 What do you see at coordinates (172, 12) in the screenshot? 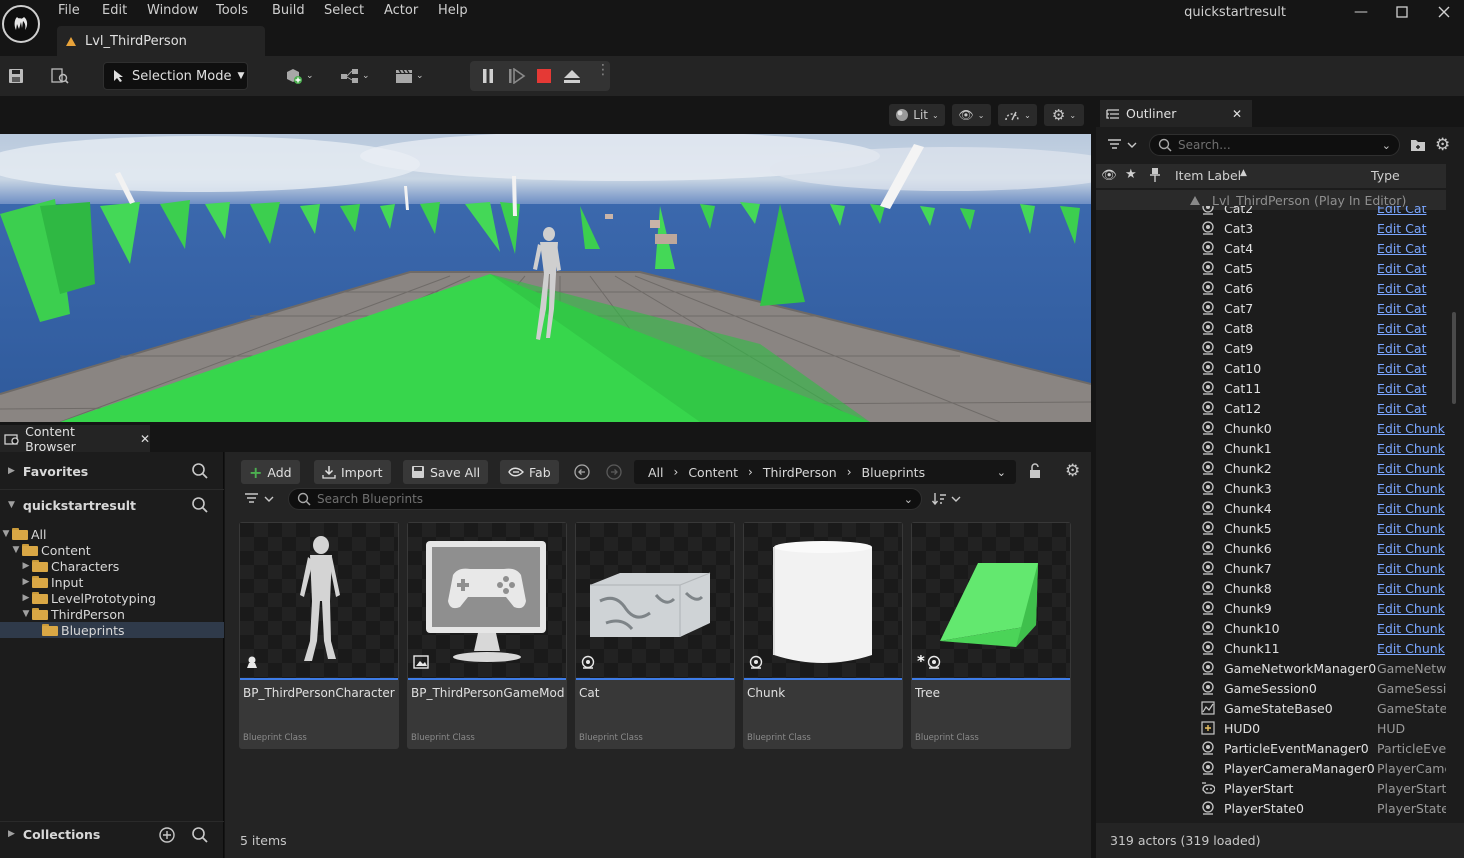
I see `menu-window: Window` at bounding box center [172, 12].